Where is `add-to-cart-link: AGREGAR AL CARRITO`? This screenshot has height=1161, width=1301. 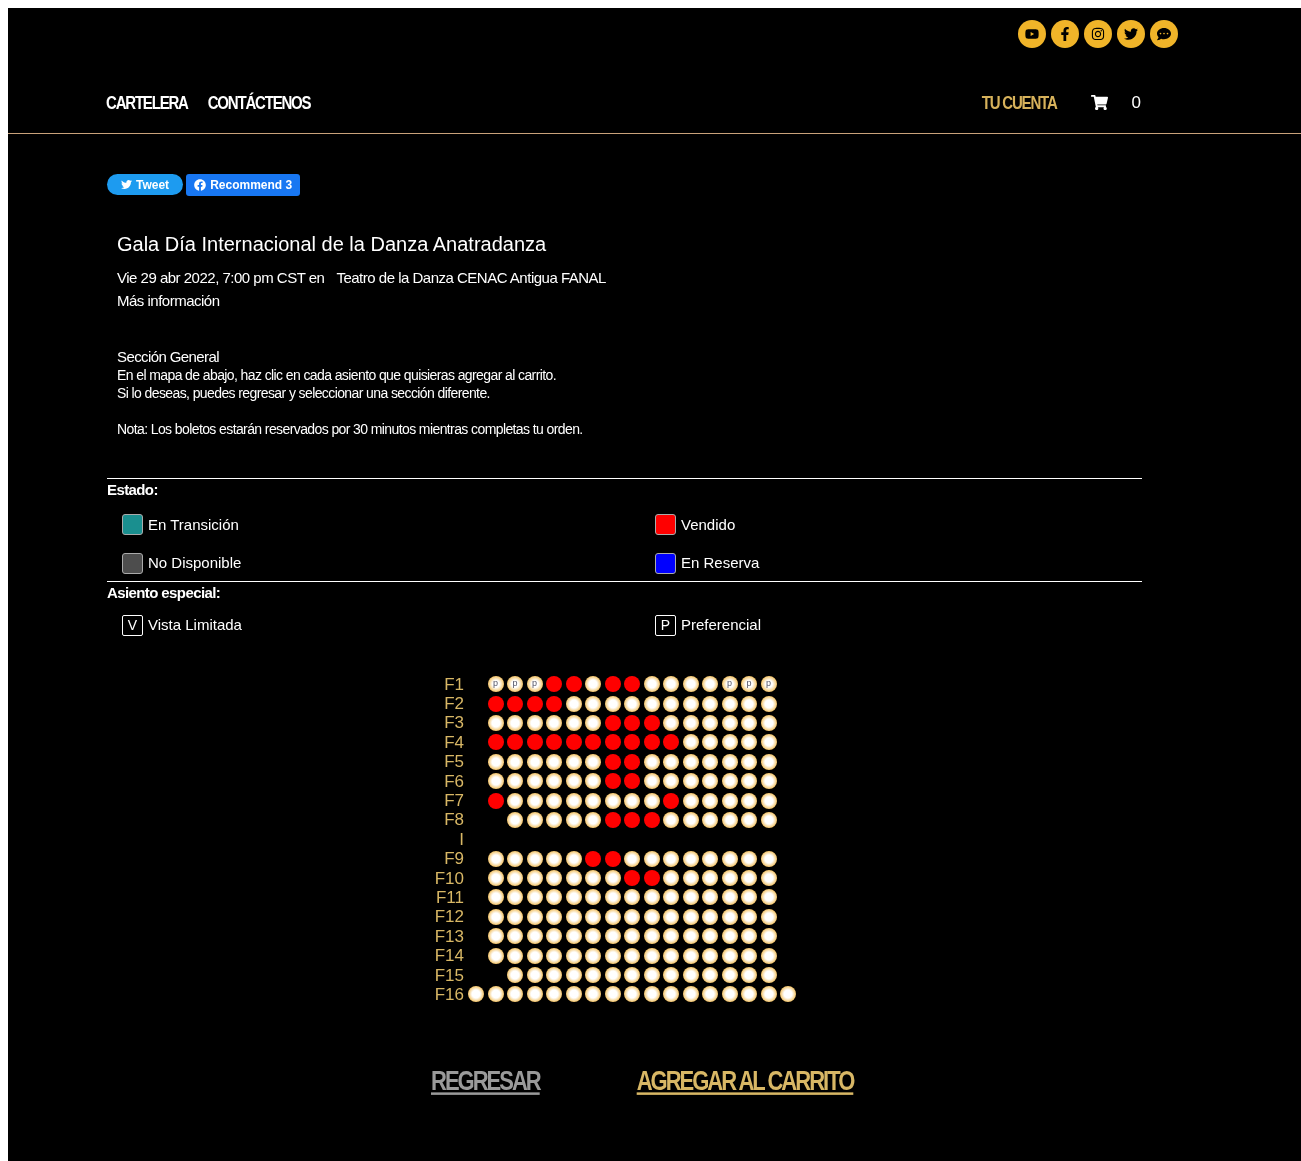 add-to-cart-link: AGREGAR AL CARRITO is located at coordinates (745, 1081).